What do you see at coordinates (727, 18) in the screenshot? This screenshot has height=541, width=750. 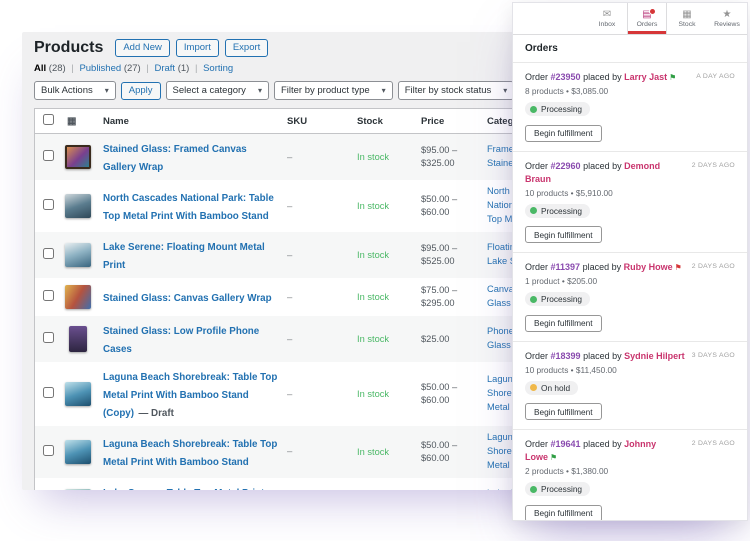 I see `tab-reviews: Reviews` at bounding box center [727, 18].